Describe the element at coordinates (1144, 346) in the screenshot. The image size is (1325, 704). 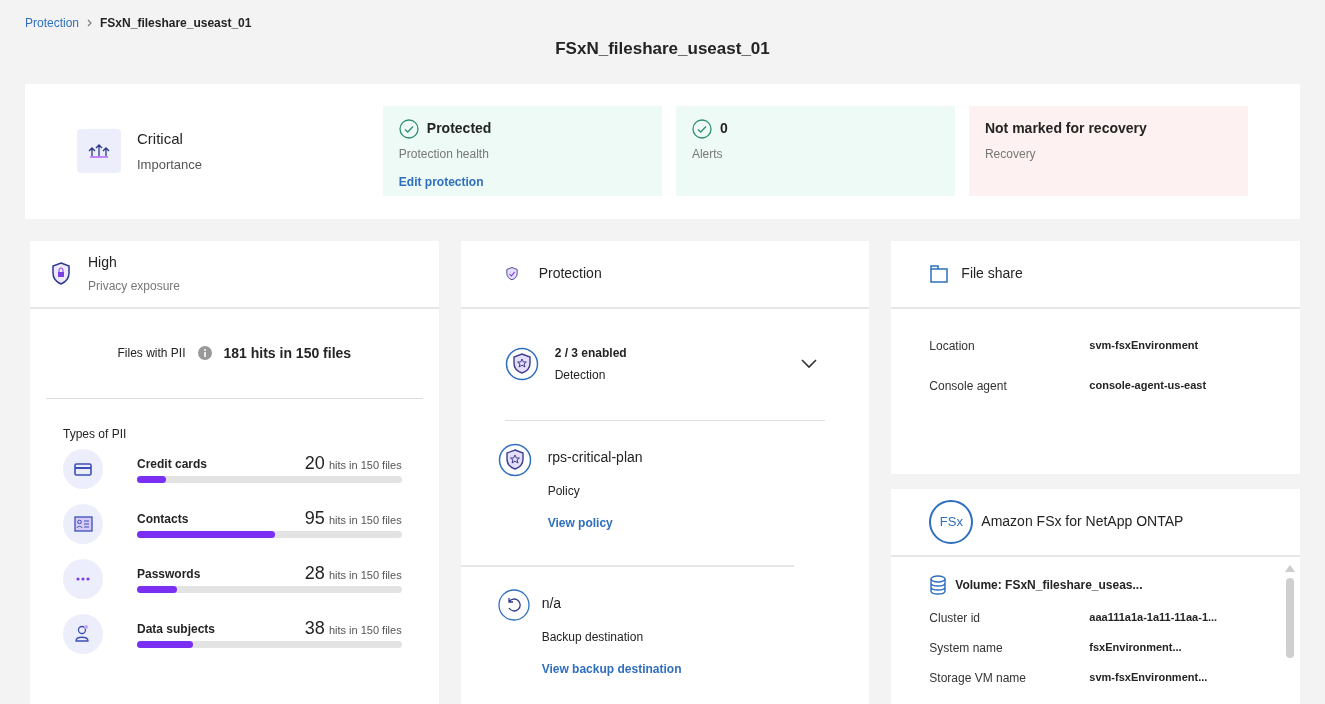
I see `field-value: svm-fsxEnvironment` at that location.